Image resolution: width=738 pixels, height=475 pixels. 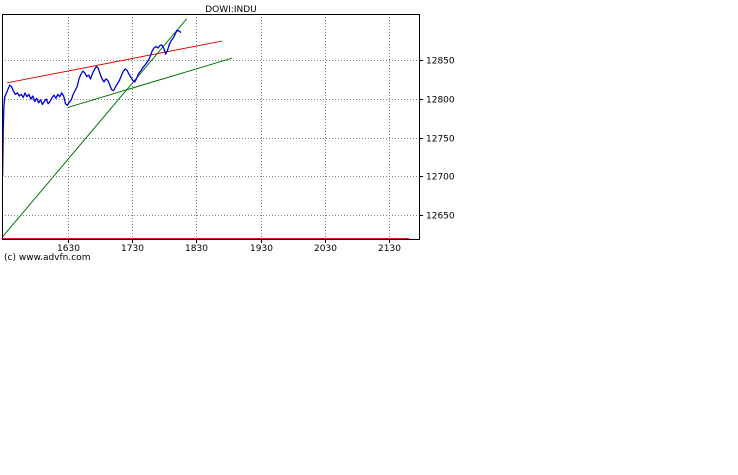 I want to click on x-tick-label: 2130, so click(x=389, y=249).